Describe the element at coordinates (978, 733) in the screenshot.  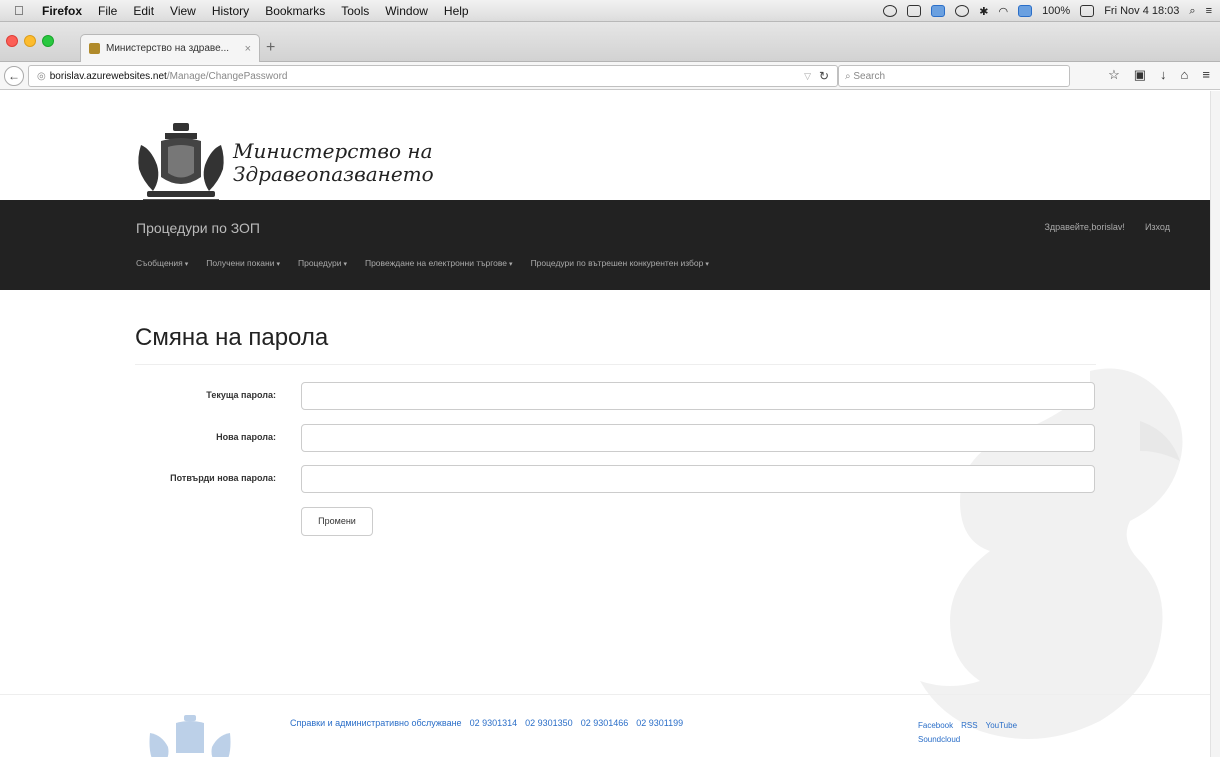
I see `footer-social-links: Facebook RSS YouTube Soundcloud` at that location.